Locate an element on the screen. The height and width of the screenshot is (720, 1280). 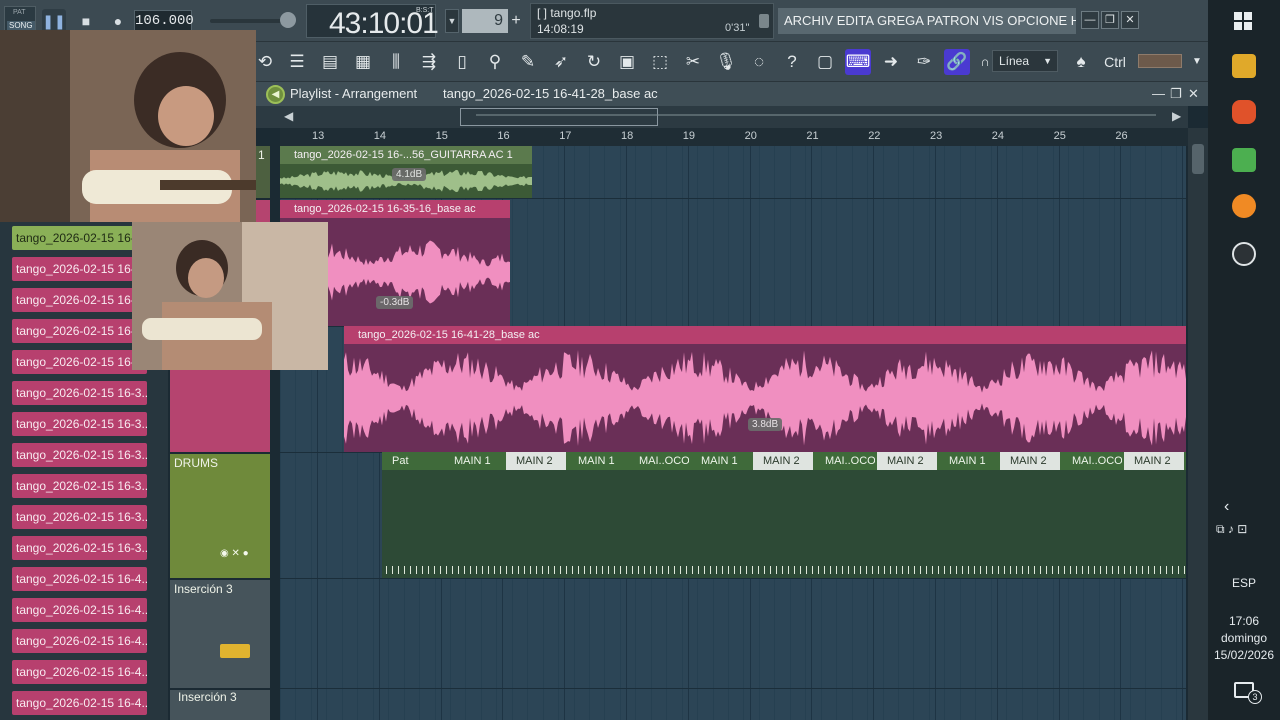
master-volume-slider is located at coordinates (249, 21).